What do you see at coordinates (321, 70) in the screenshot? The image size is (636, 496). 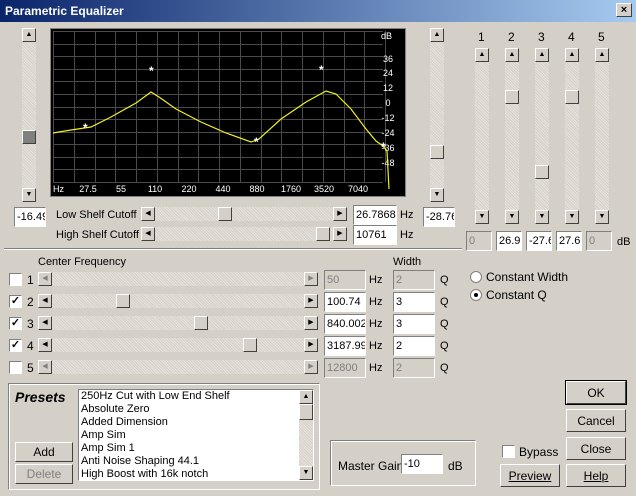 I see `control-point-band-4: *` at bounding box center [321, 70].